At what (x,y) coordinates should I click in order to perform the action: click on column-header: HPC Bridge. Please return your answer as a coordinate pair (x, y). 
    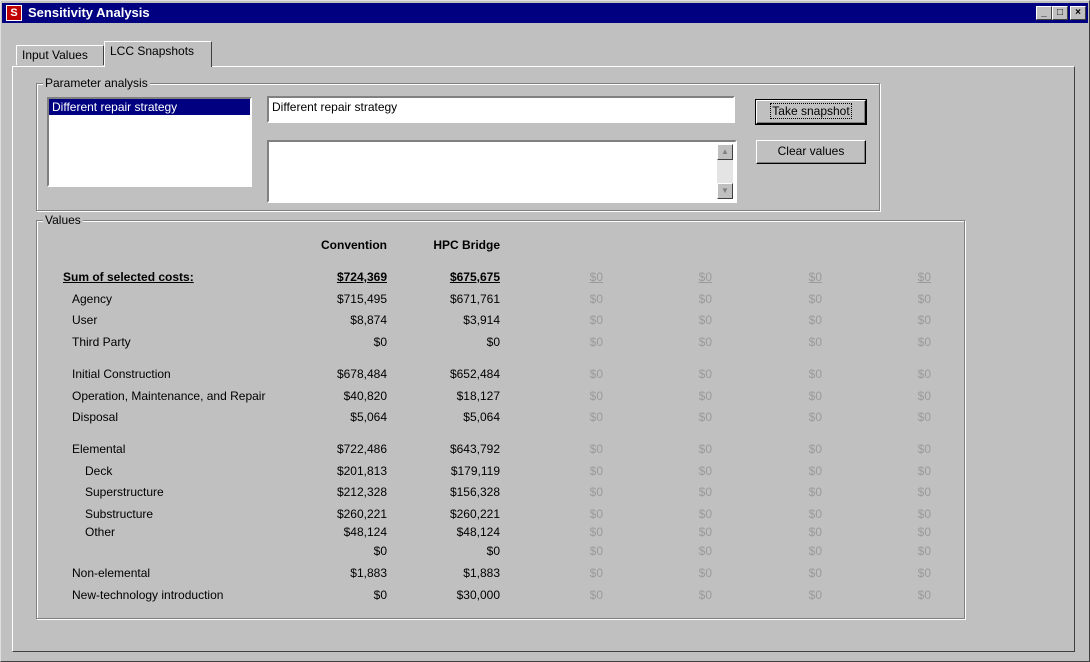
    Looking at the image, I should click on (466, 245).